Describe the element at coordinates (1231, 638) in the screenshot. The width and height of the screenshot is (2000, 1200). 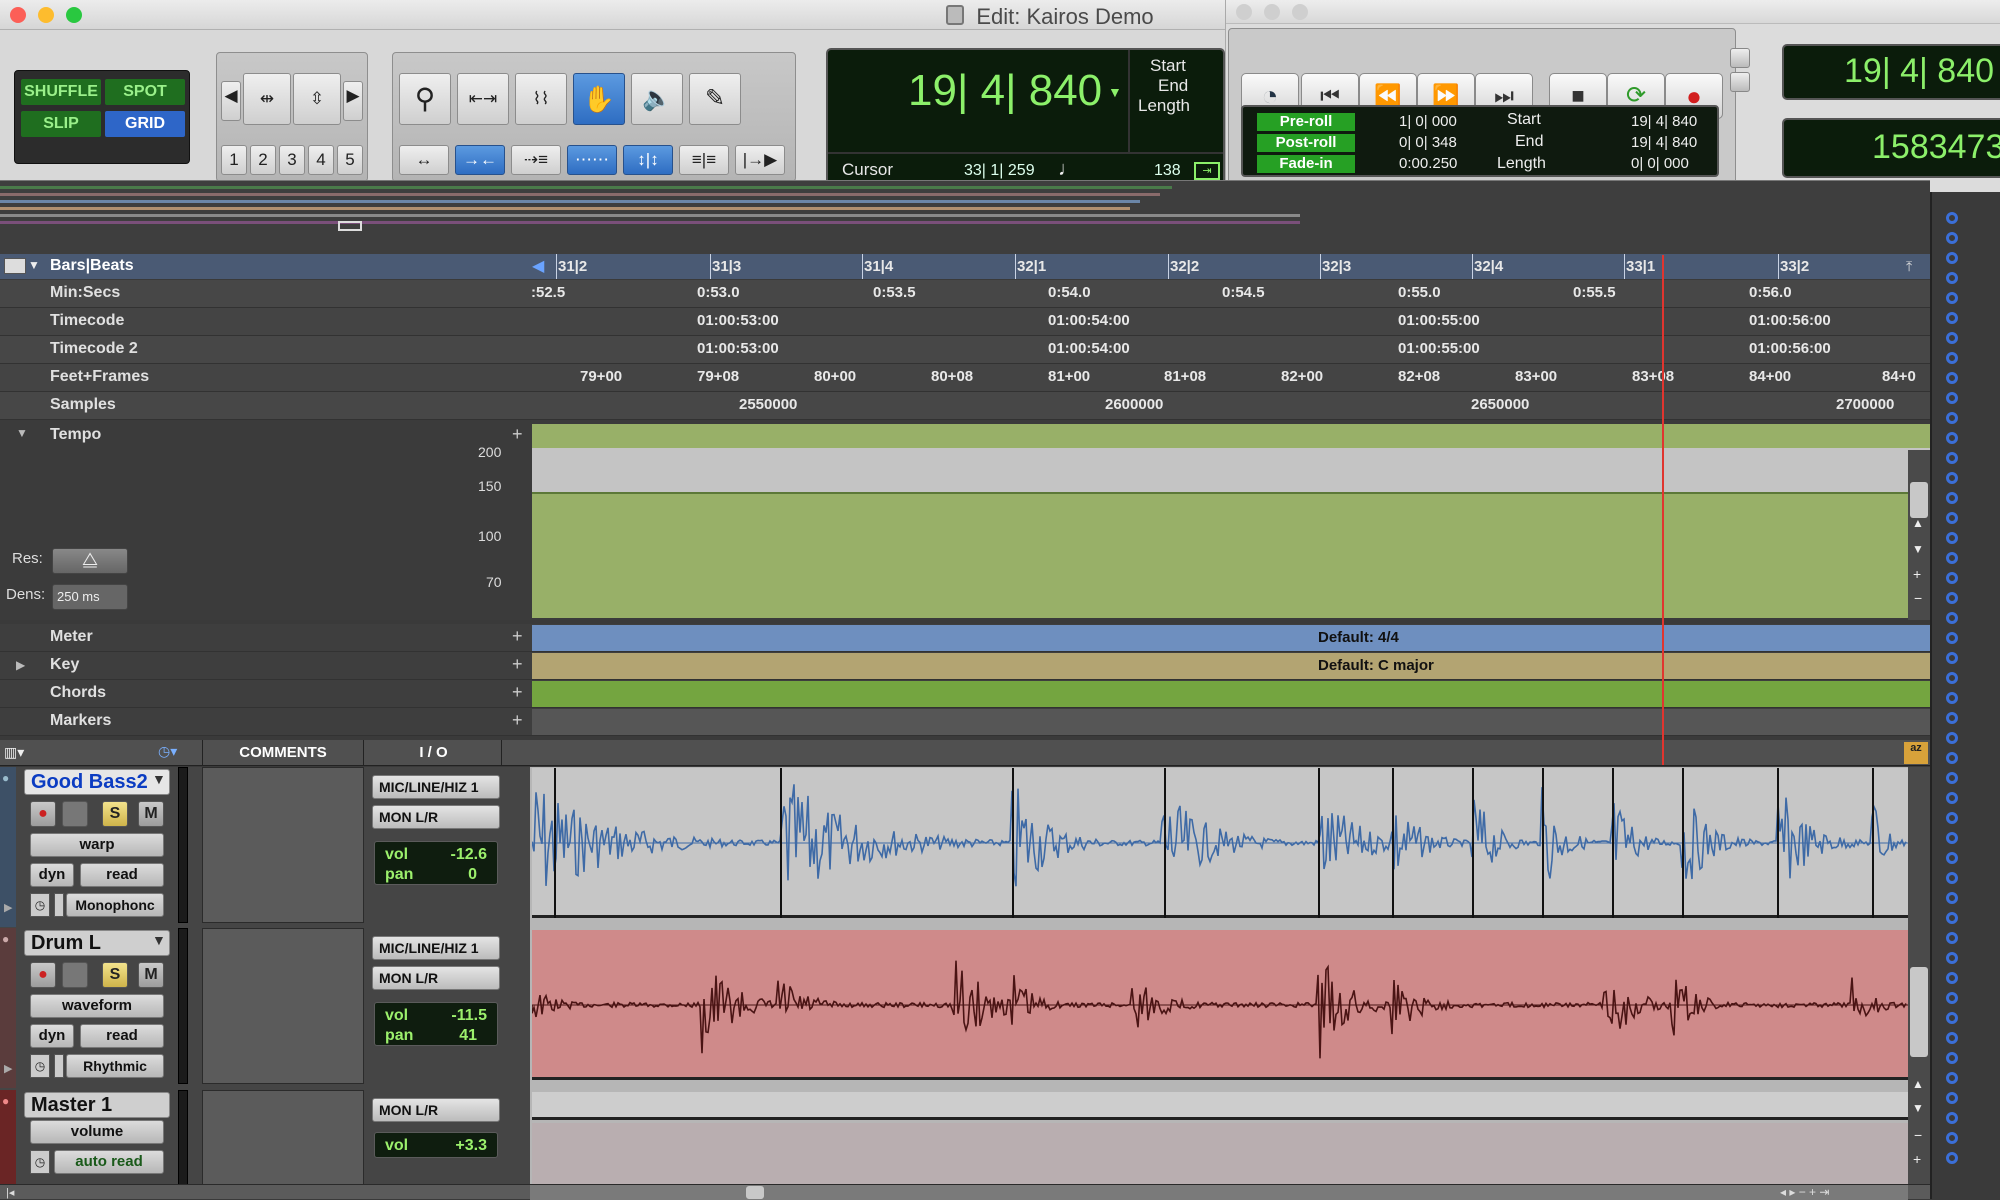
I see `meter-event: Default: 4/4` at that location.